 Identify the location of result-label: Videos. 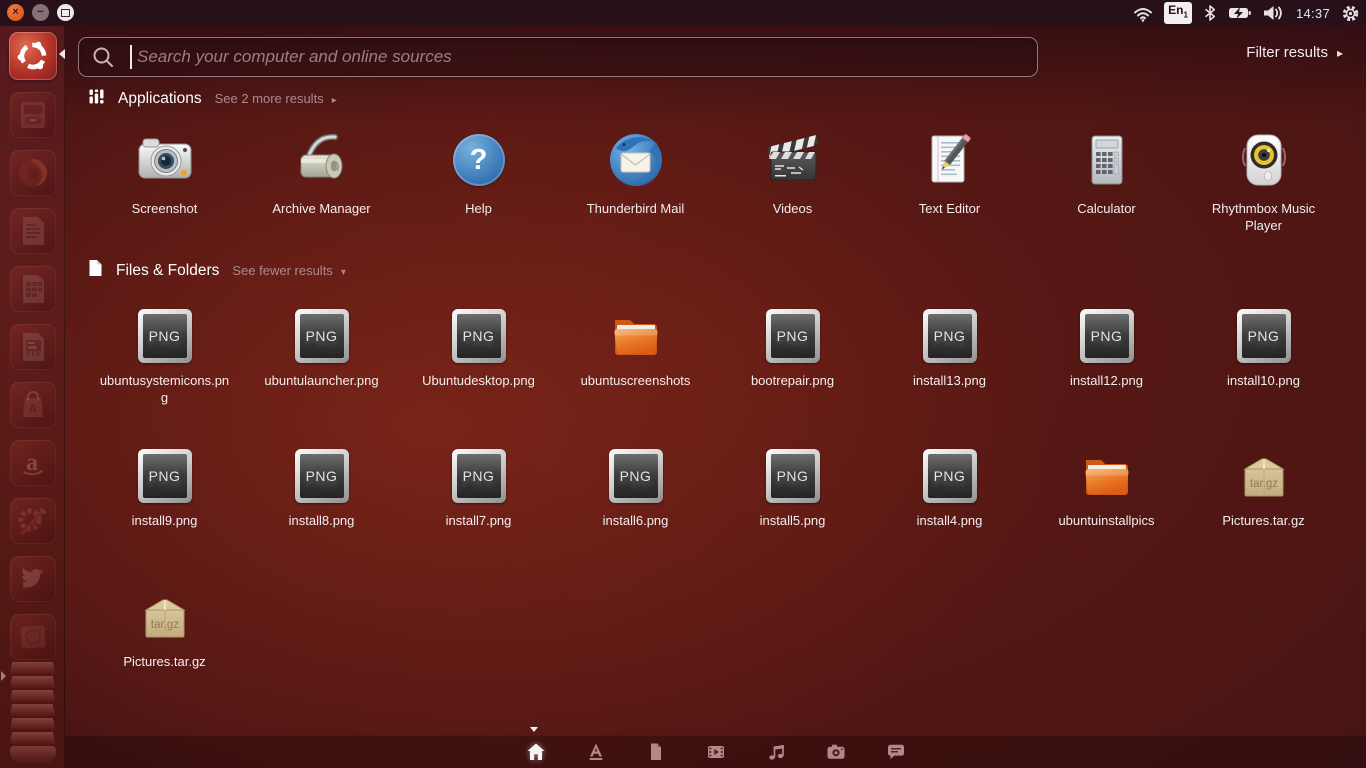
(792, 208).